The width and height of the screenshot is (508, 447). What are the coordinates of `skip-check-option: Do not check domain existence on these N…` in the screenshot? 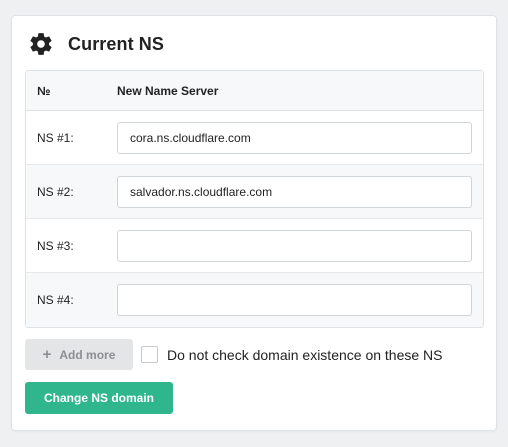 It's located at (292, 354).